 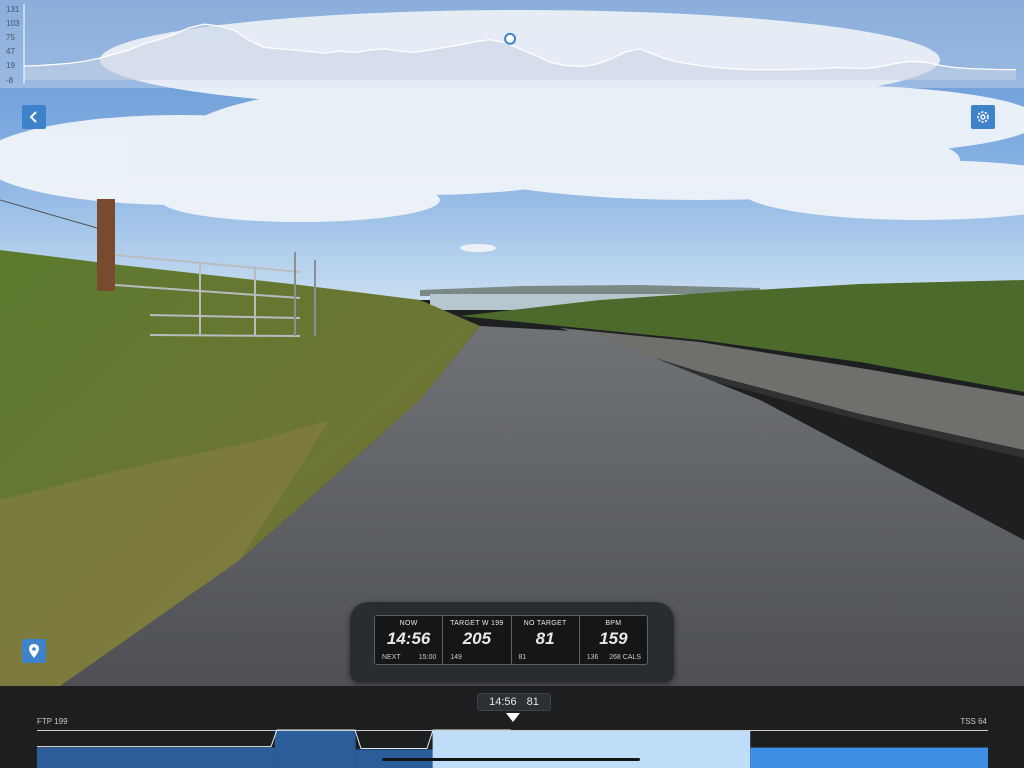 What do you see at coordinates (512, 730) in the screenshot?
I see `ftp-line` at bounding box center [512, 730].